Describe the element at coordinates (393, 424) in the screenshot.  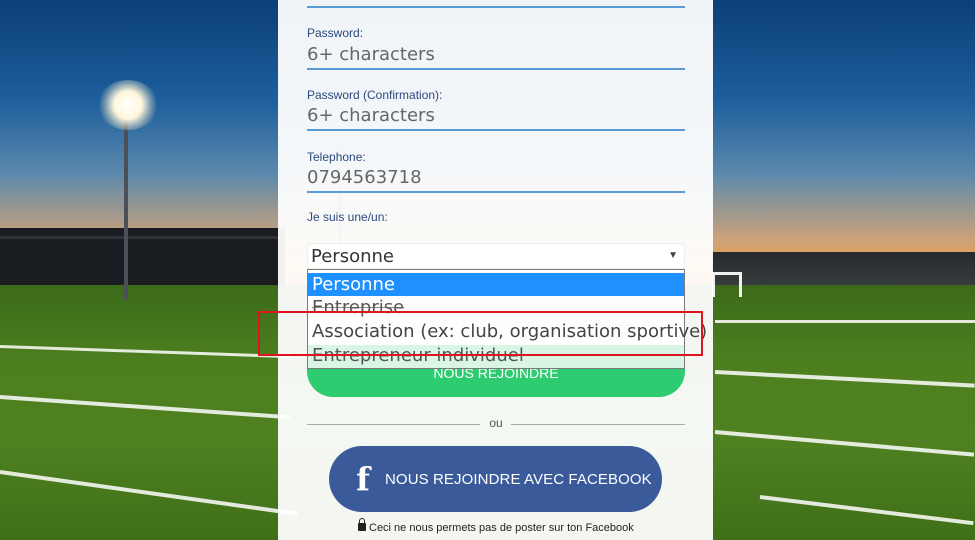
I see `separator-line-left` at that location.